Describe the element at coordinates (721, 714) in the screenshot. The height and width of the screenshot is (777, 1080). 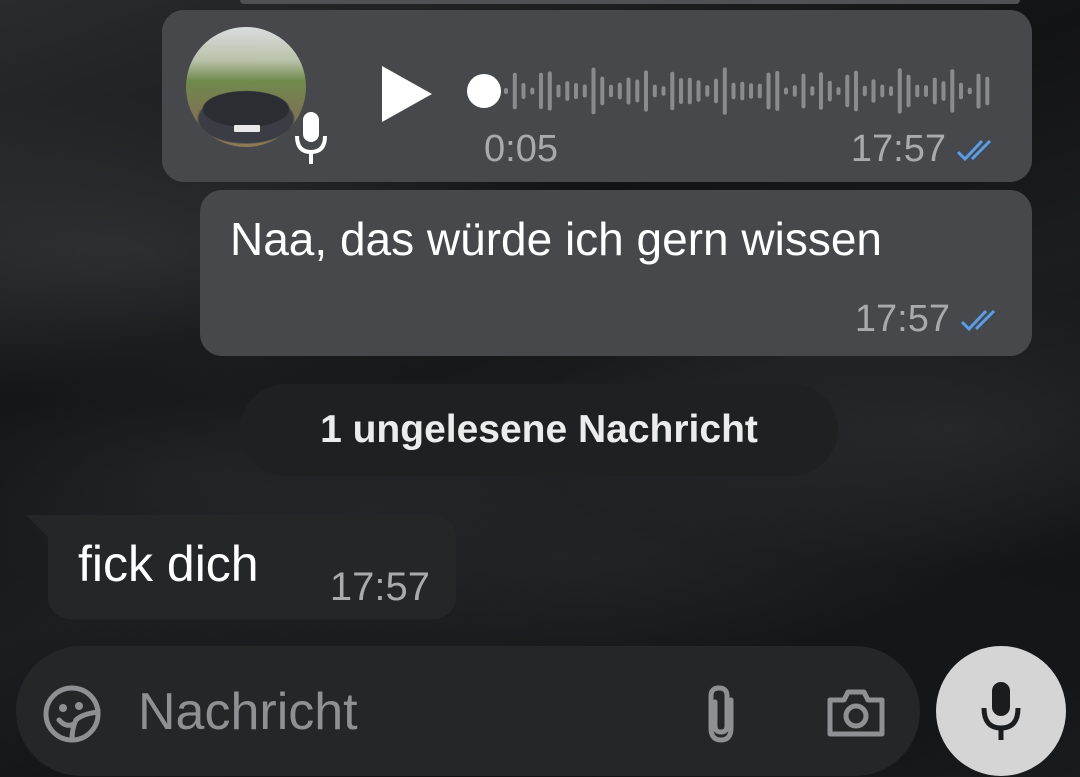
I see `paperclip-icon` at that location.